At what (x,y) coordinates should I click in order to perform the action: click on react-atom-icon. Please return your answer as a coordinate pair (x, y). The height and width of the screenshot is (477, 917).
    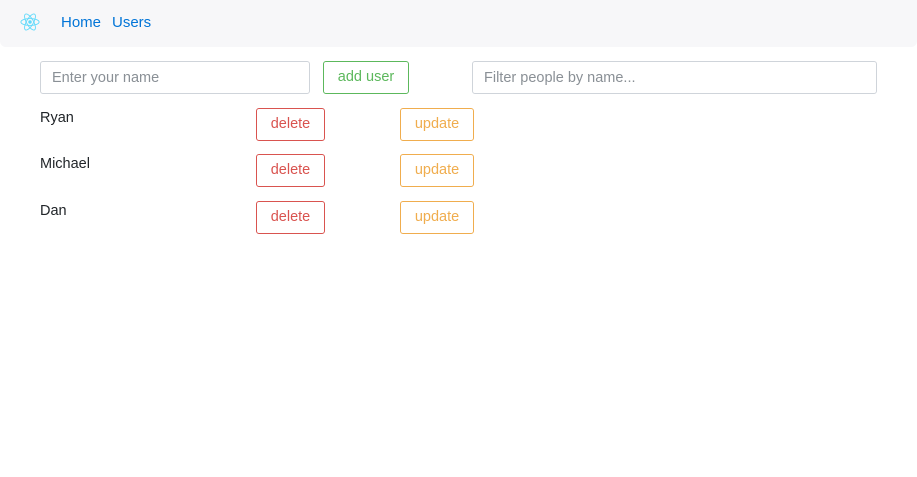
    Looking at the image, I should click on (30, 22).